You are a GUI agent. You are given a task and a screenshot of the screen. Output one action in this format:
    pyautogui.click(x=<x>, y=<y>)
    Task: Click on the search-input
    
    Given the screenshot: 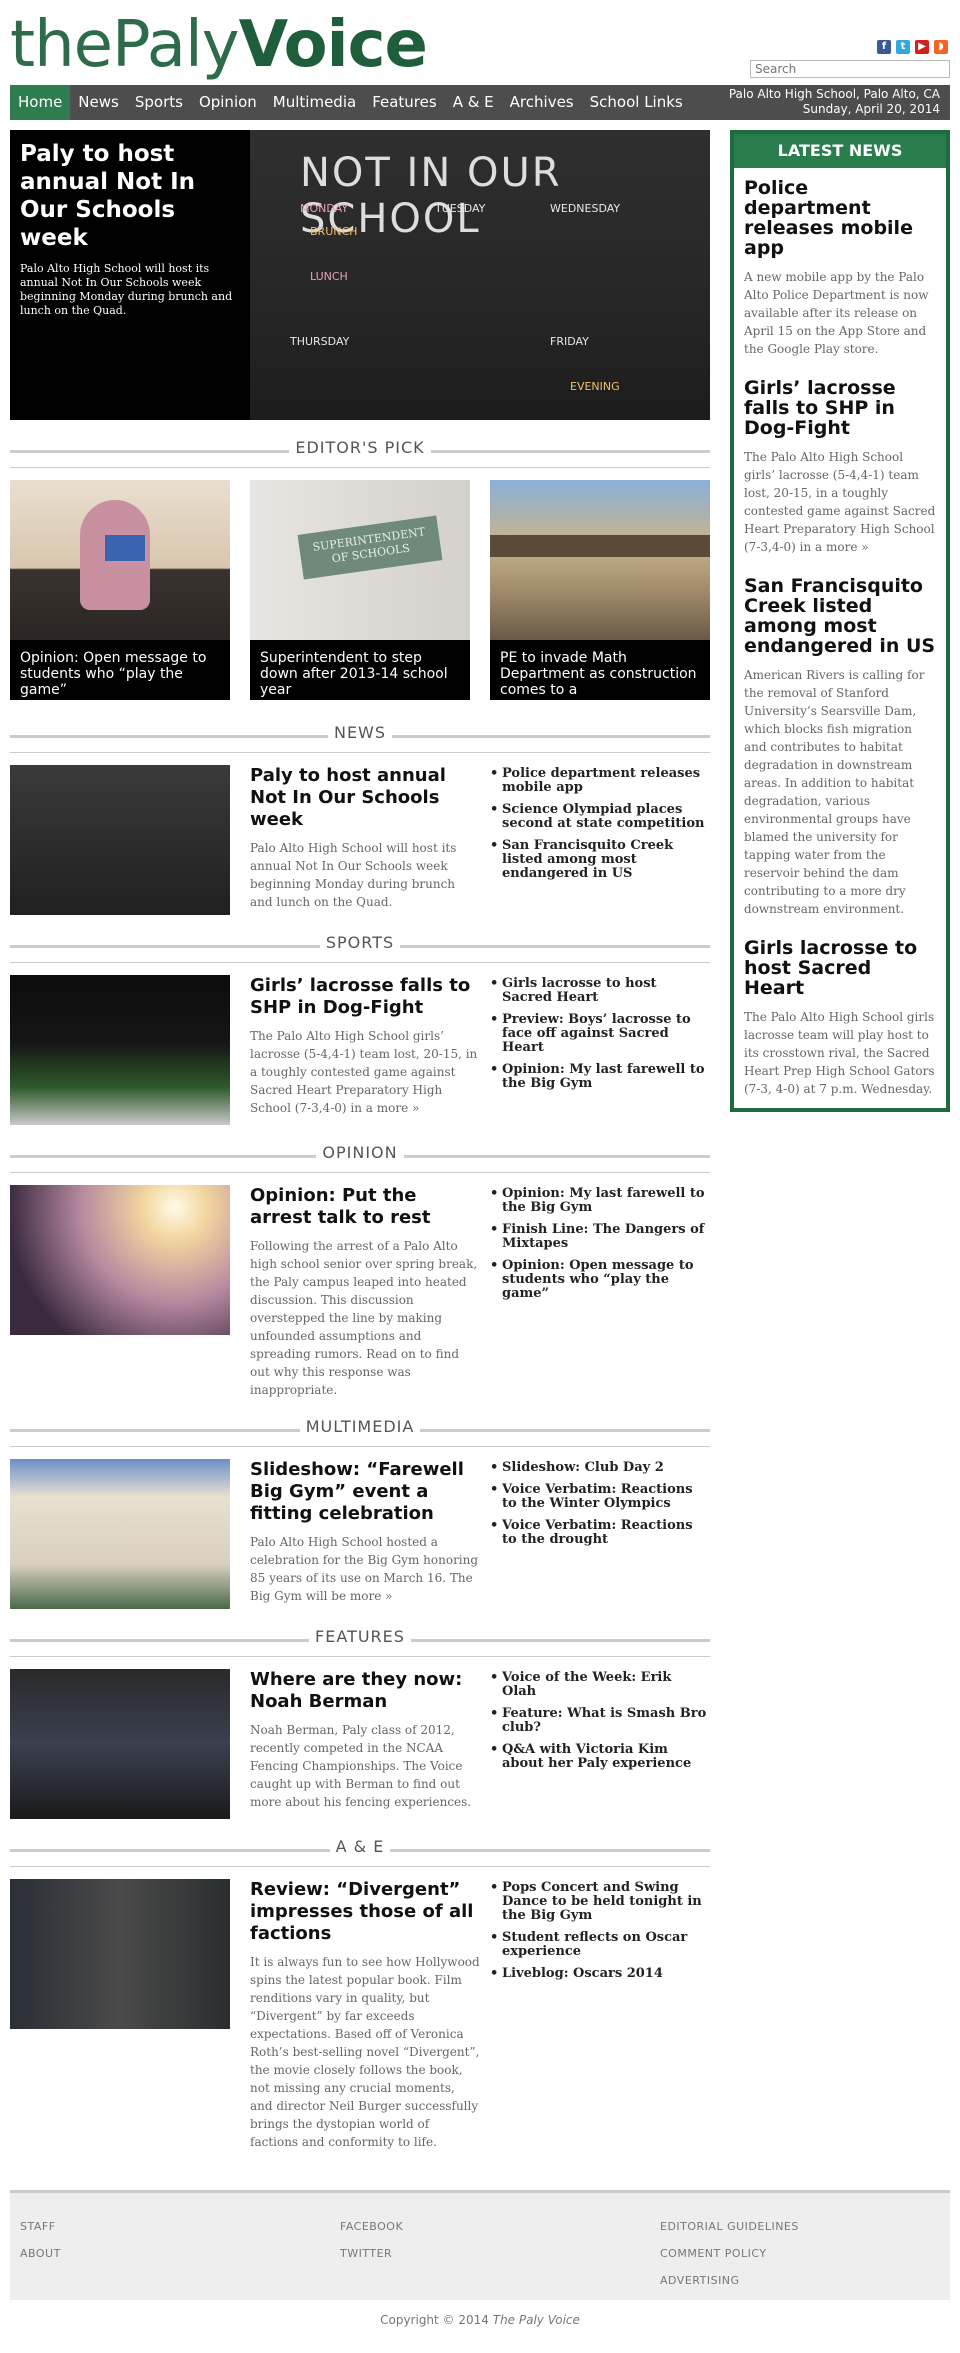 What is the action you would take?
    pyautogui.click(x=850, y=69)
    